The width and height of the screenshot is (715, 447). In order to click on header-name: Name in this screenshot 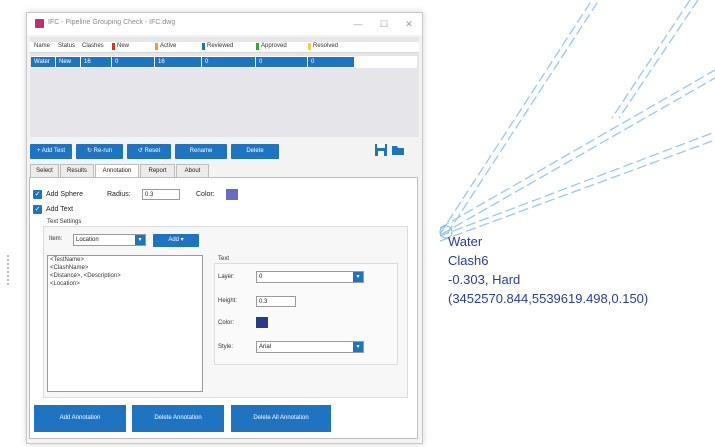, I will do `click(42, 46)`.